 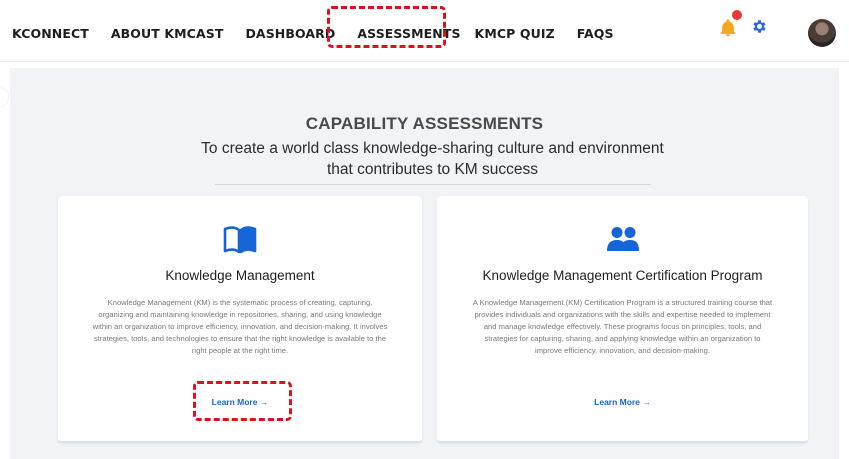 I want to click on notification-badge, so click(x=737, y=15).